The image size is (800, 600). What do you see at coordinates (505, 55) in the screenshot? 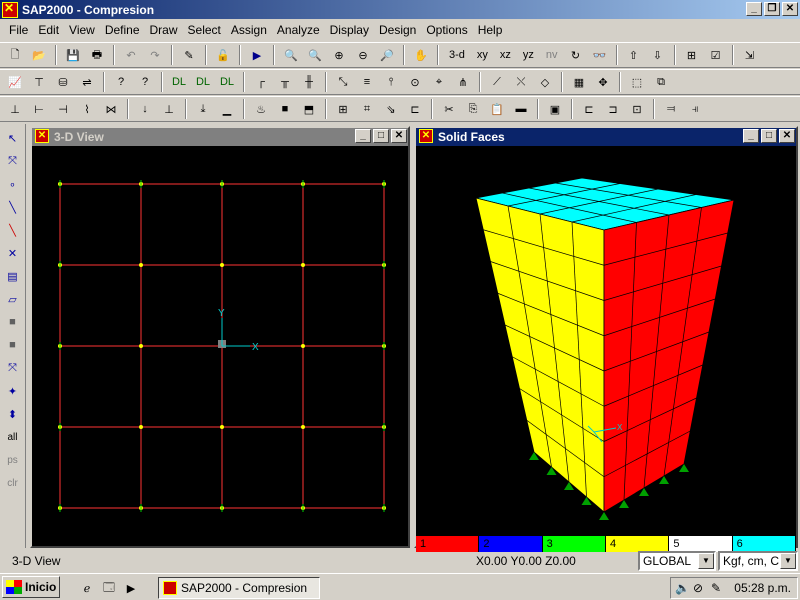
I see `view-xz-button: xz` at bounding box center [505, 55].